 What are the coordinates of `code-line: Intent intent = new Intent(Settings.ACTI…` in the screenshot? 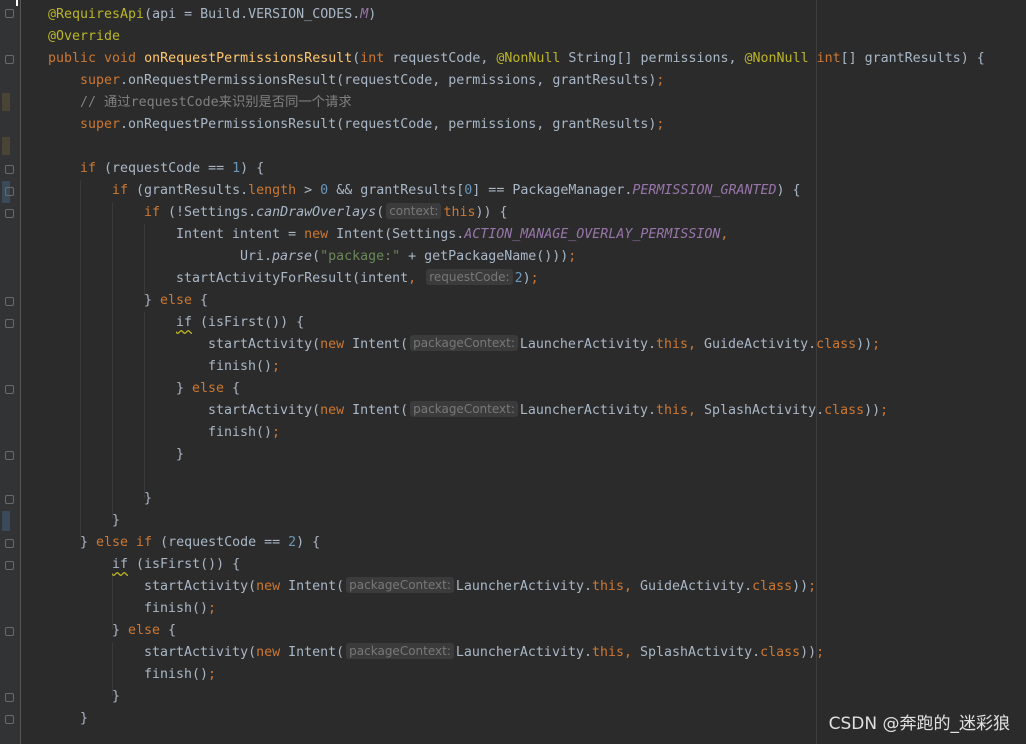 It's located at (516, 235).